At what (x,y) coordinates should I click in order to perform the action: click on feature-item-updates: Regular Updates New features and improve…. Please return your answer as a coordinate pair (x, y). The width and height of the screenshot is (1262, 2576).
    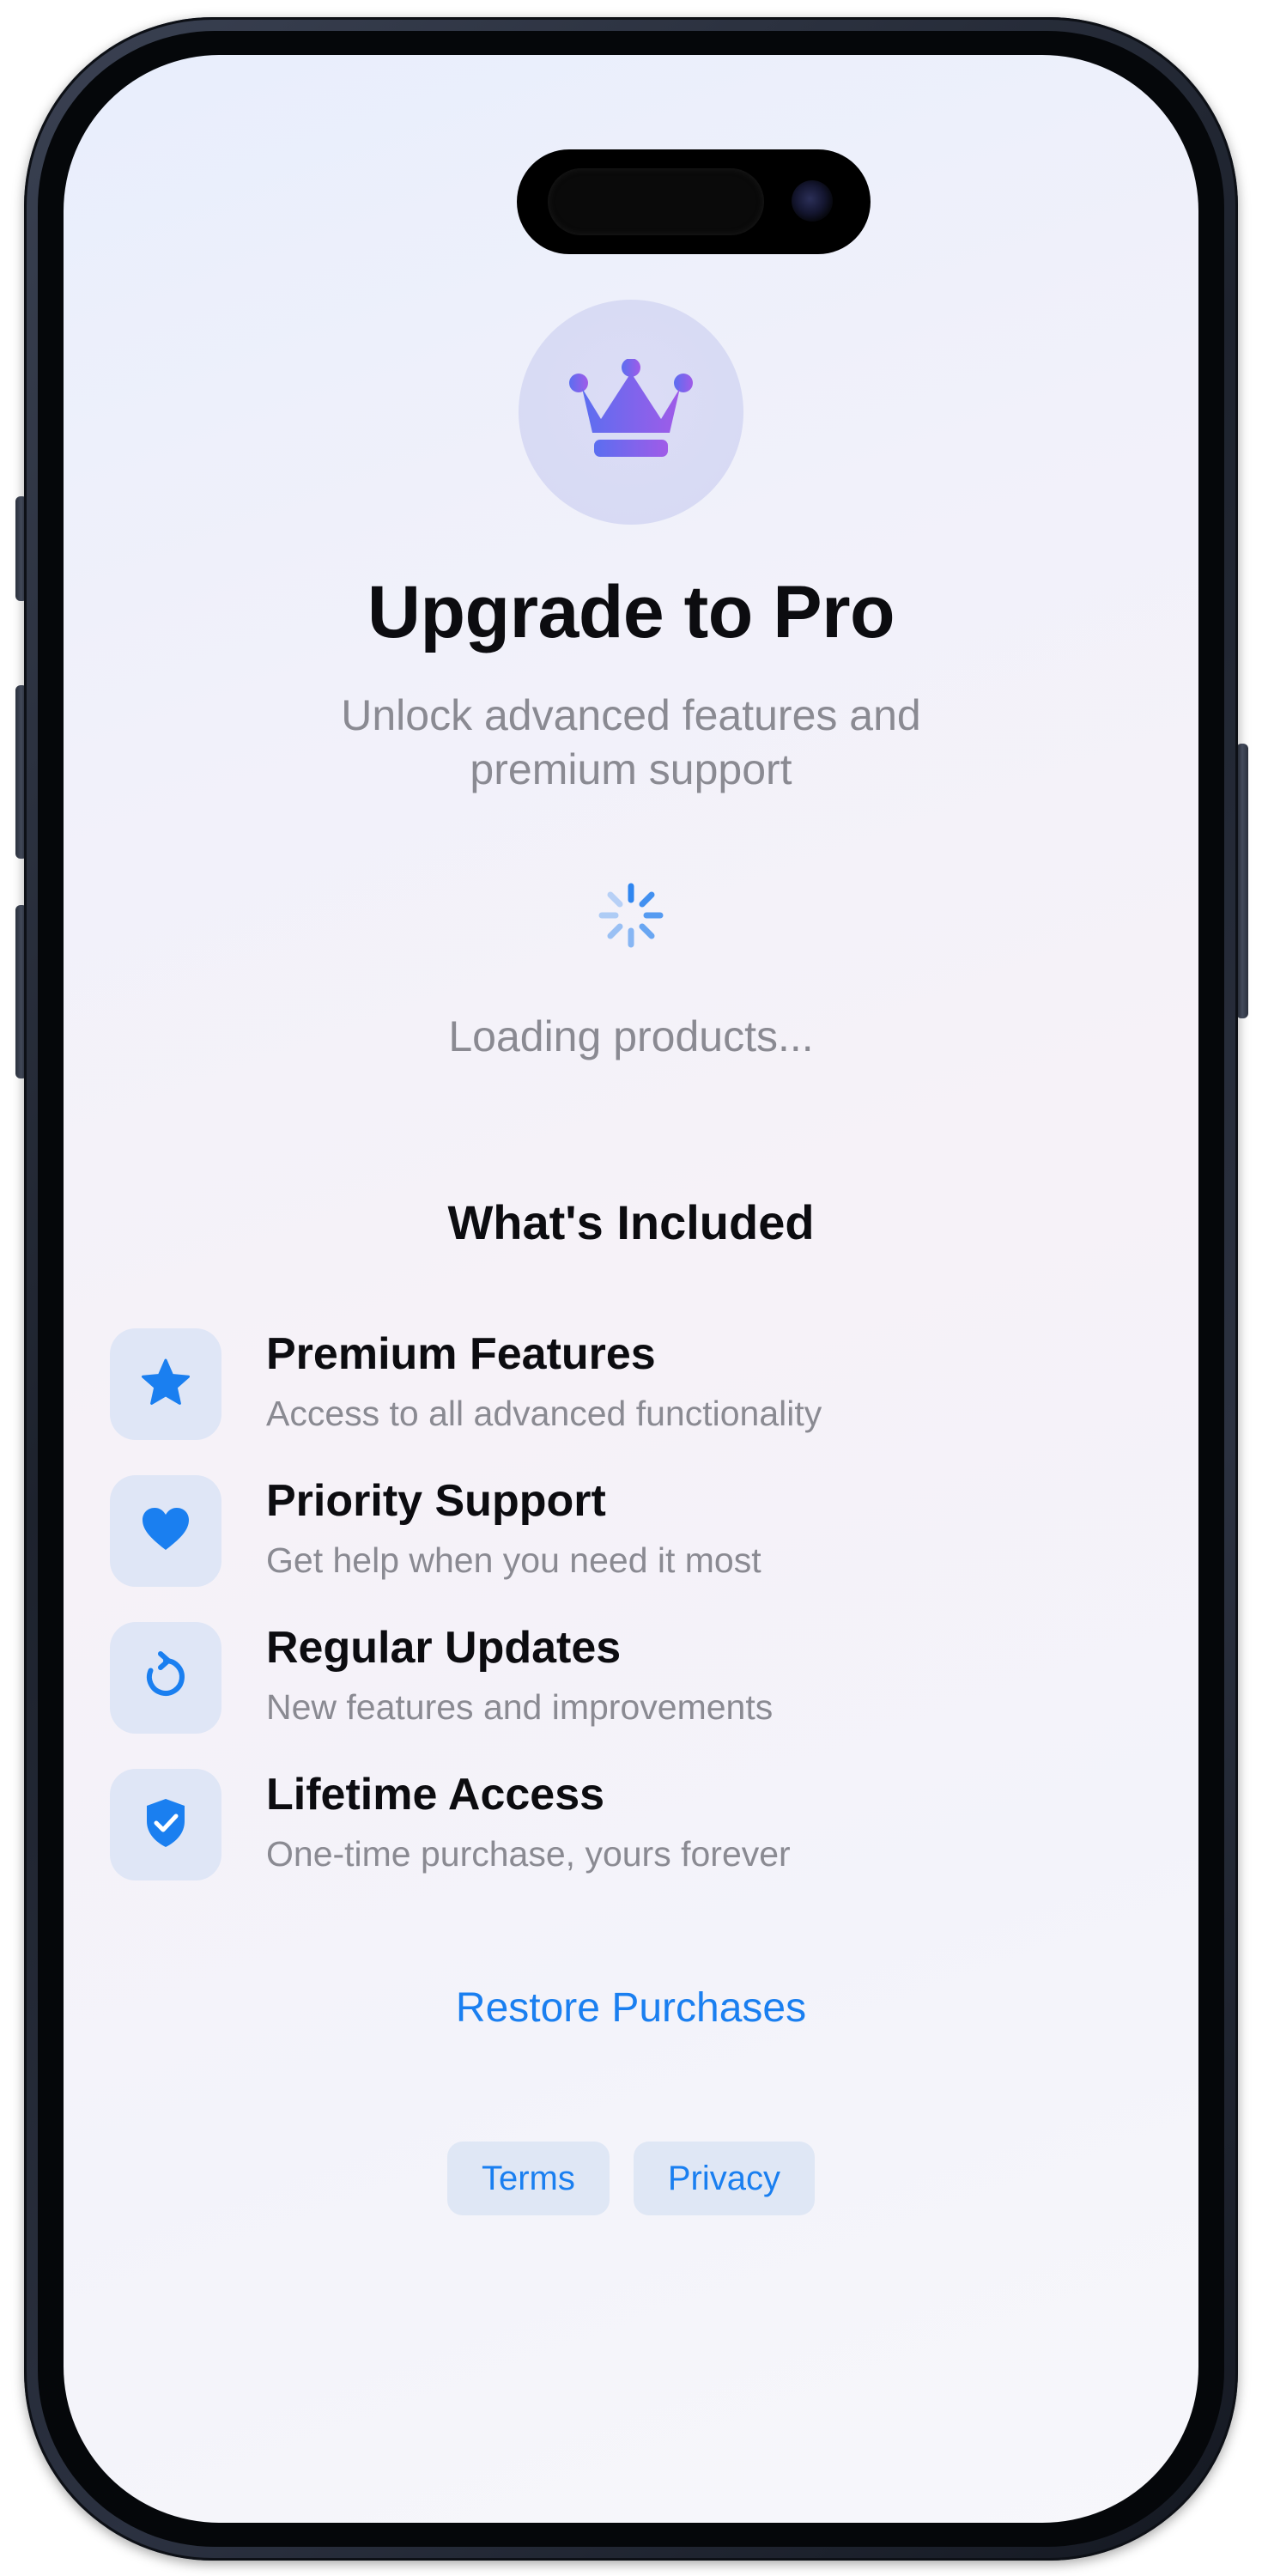
    Looking at the image, I should click on (625, 1678).